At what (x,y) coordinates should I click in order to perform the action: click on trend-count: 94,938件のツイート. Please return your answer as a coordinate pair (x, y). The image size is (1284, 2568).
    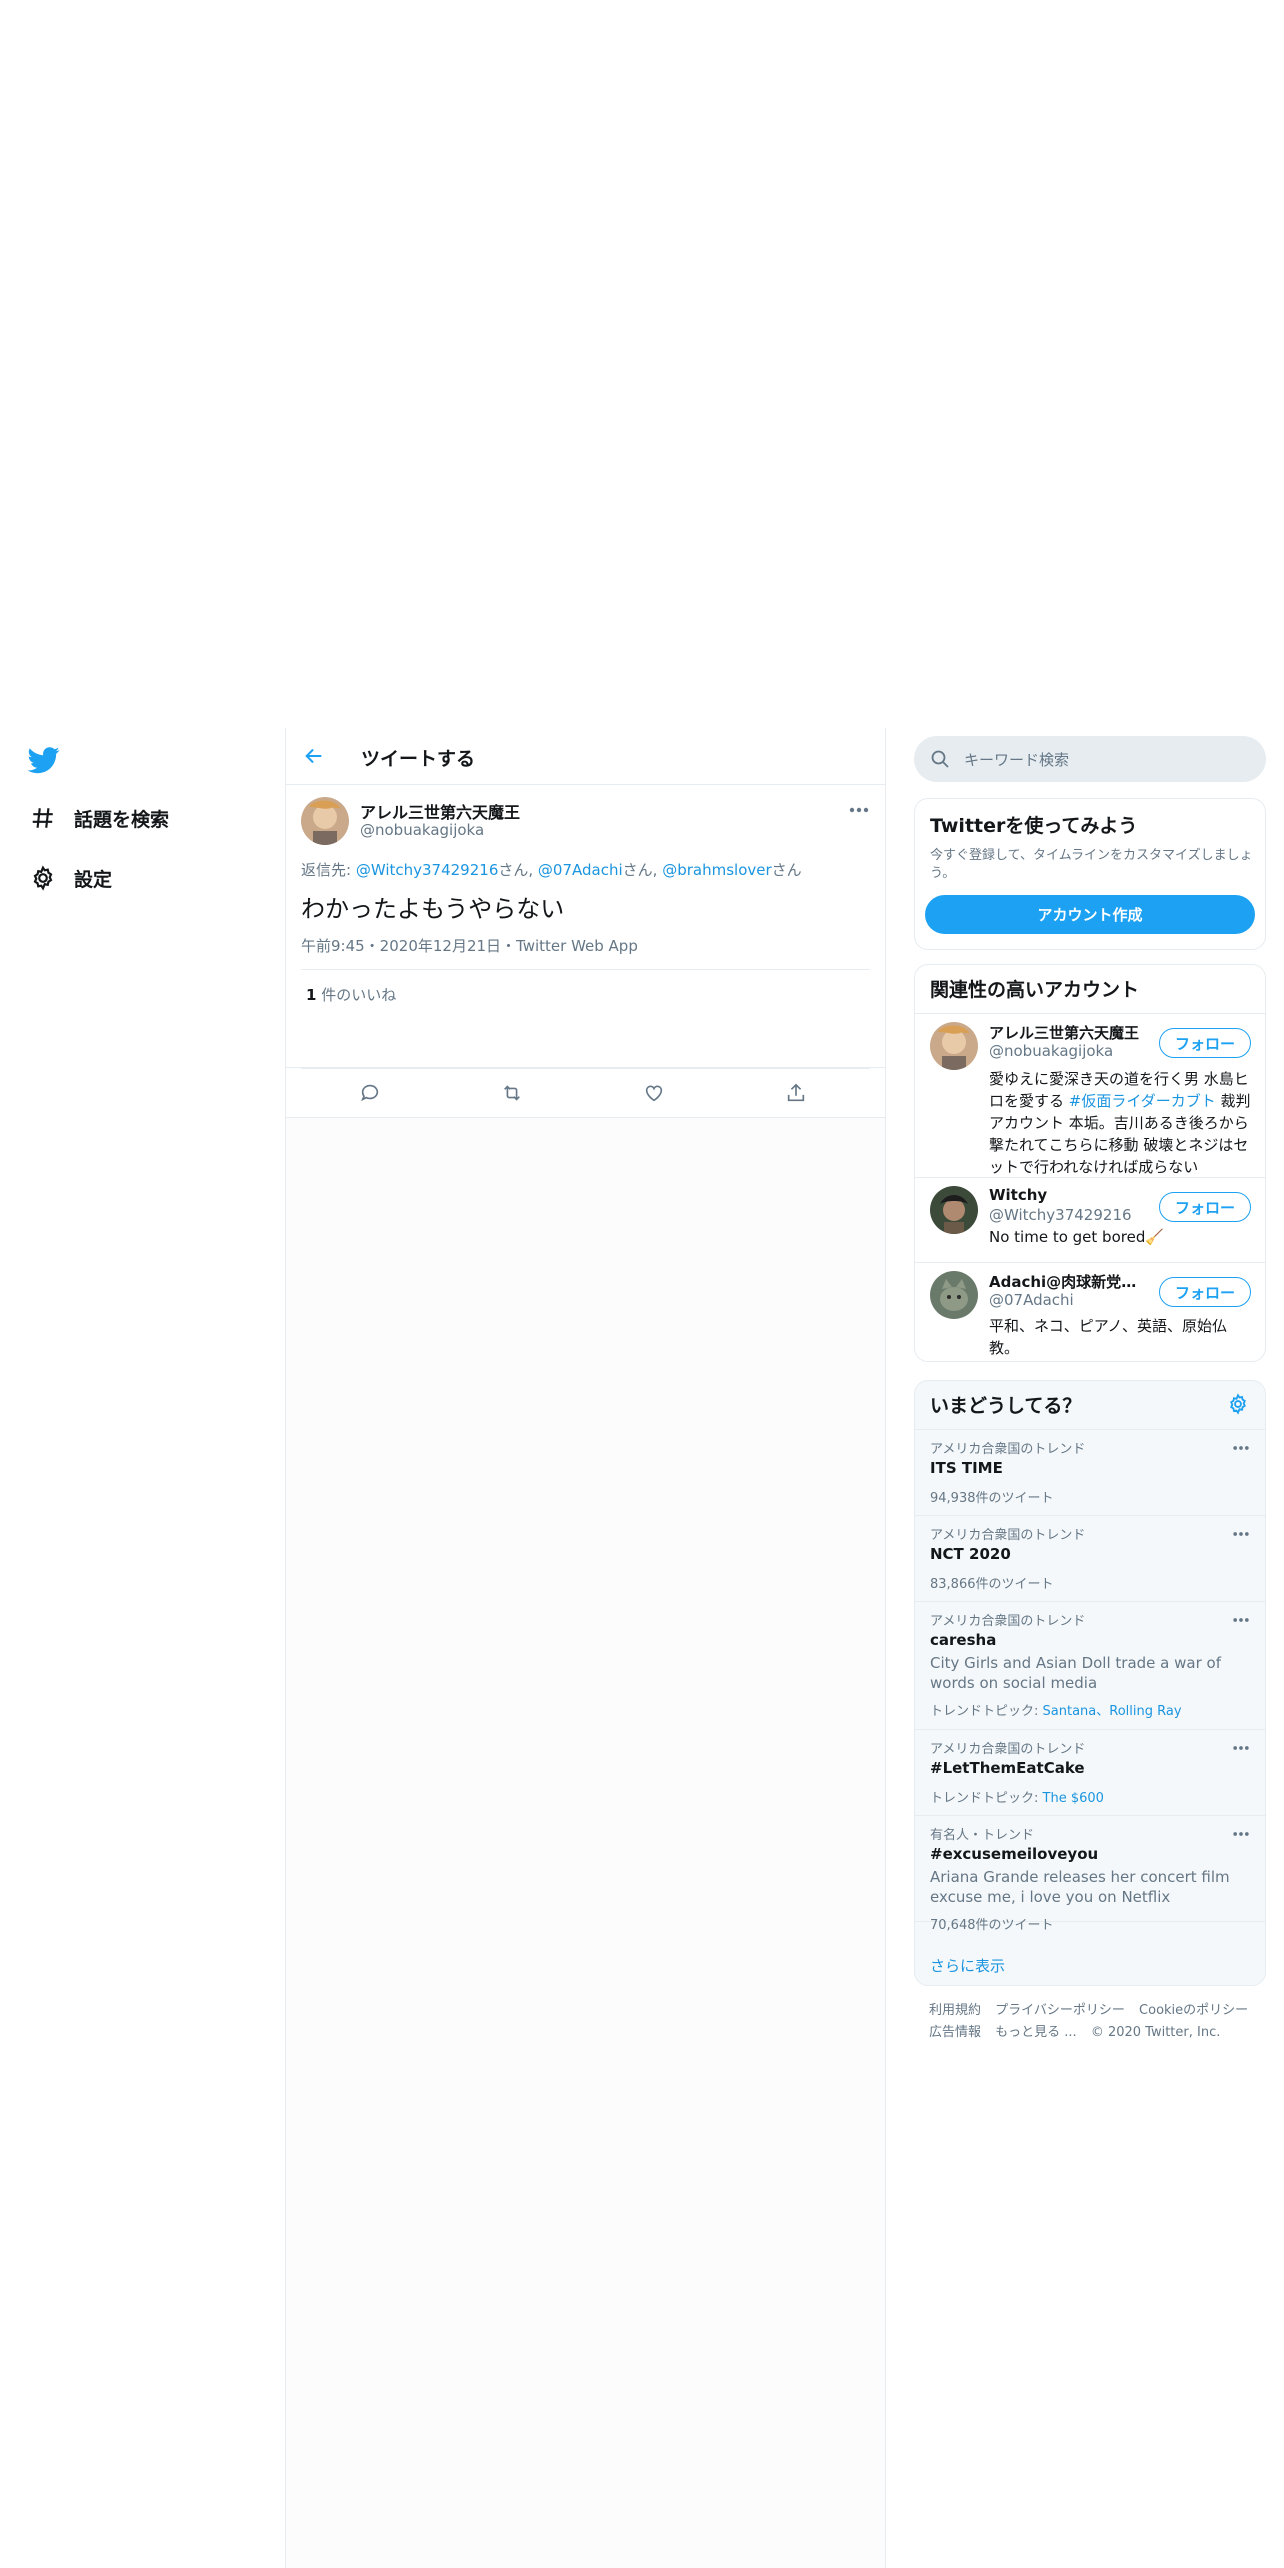
    Looking at the image, I should click on (992, 1498).